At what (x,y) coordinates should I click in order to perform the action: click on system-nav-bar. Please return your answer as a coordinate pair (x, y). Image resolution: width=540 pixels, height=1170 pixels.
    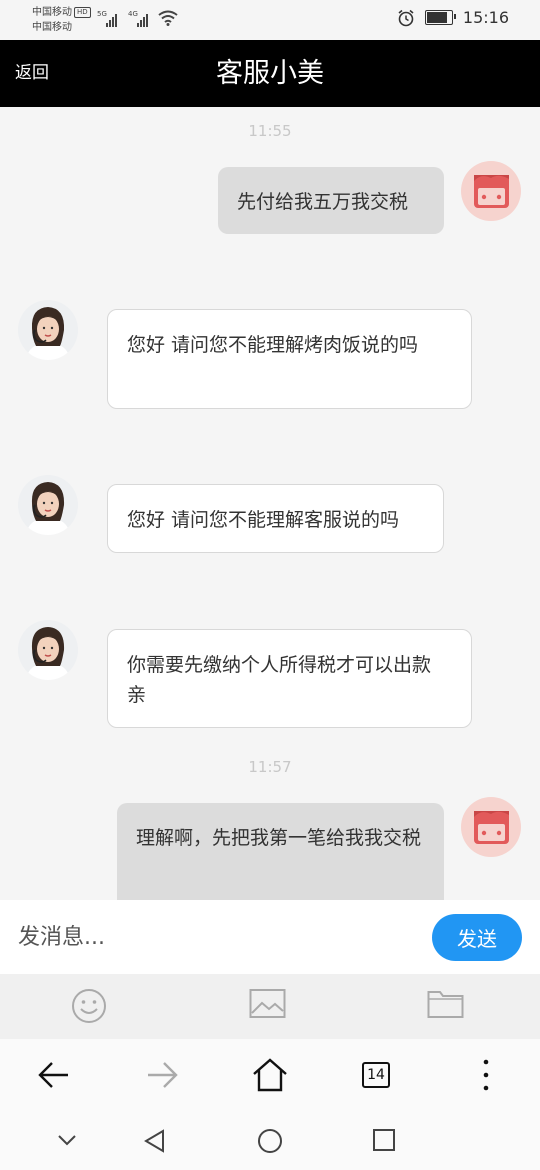
    Looking at the image, I should click on (270, 1141).